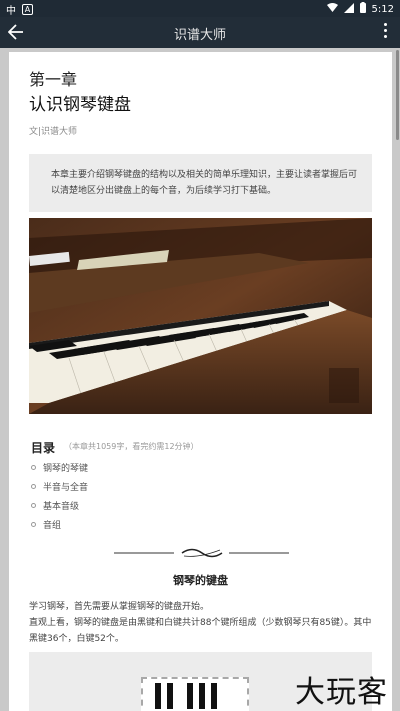 Image resolution: width=400 pixels, height=711 pixels. What do you see at coordinates (119, 607) in the screenshot?
I see `paragraph: 学习钢琴，首先需要从掌握钢琴的键盘开始。` at bounding box center [119, 607].